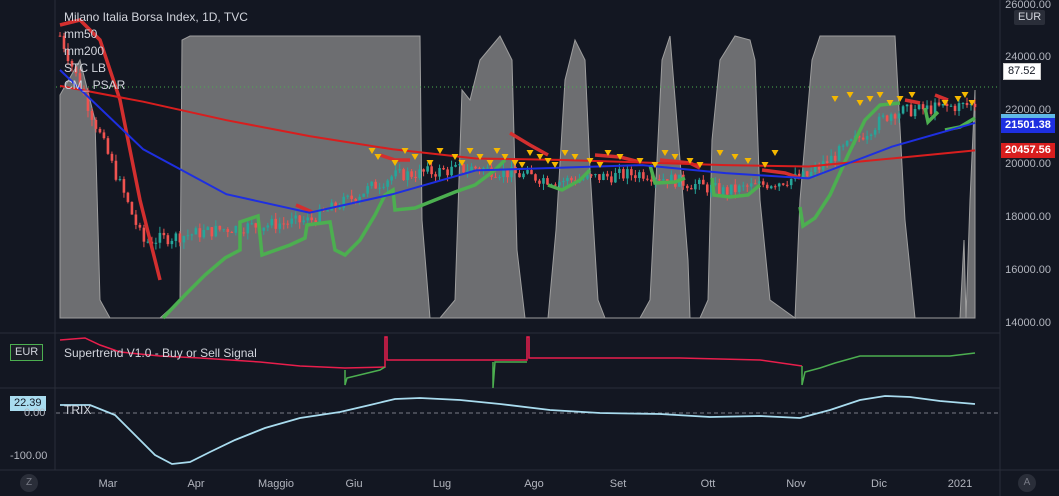  Describe the element at coordinates (27, 352) in the screenshot. I see `supertrend-currency-tag: EUR` at that location.